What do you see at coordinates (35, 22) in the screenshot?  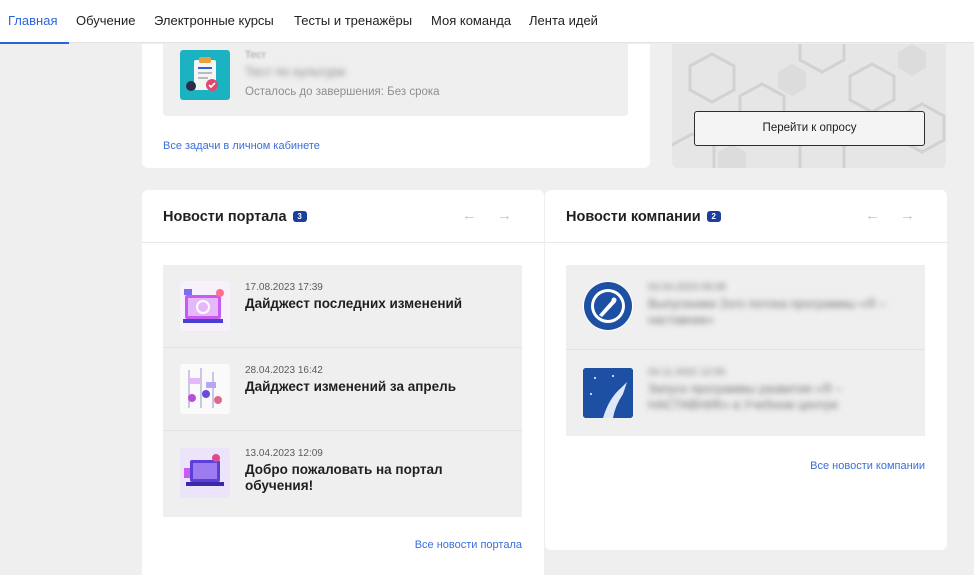 I see `tab-home: Главная` at bounding box center [35, 22].